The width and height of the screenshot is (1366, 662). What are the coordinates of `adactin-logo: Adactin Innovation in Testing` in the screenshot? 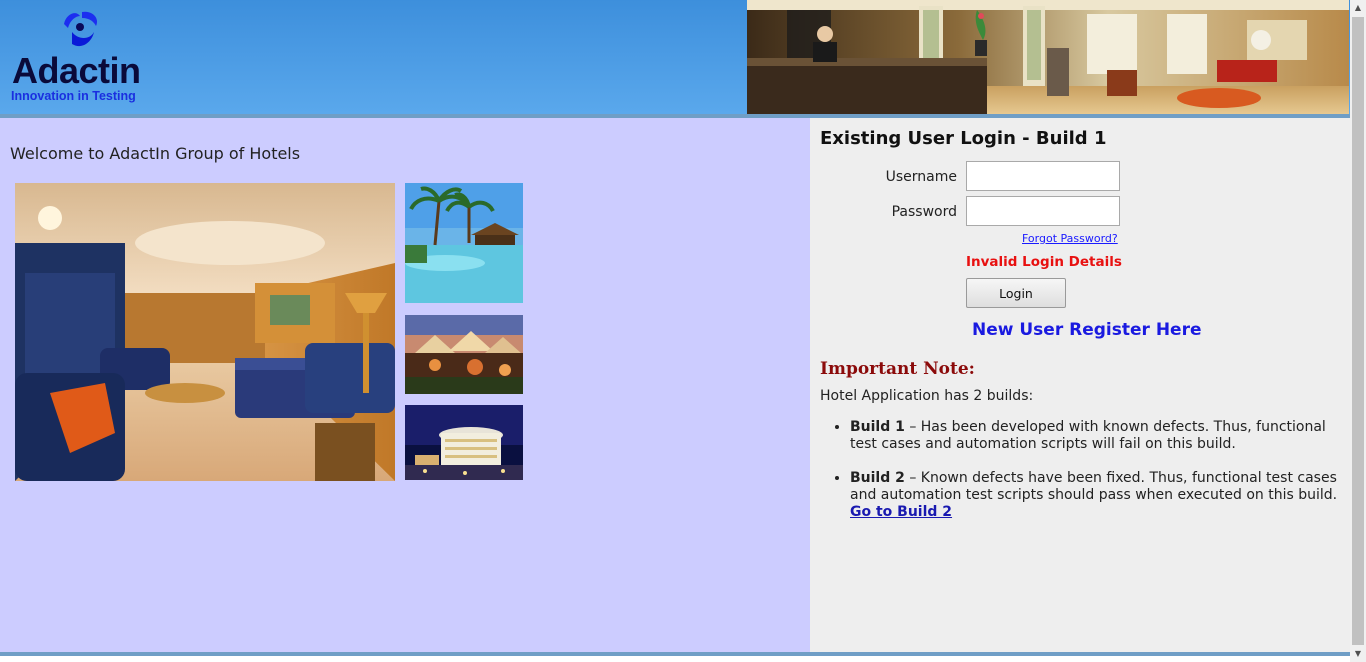 It's located at (85, 58).